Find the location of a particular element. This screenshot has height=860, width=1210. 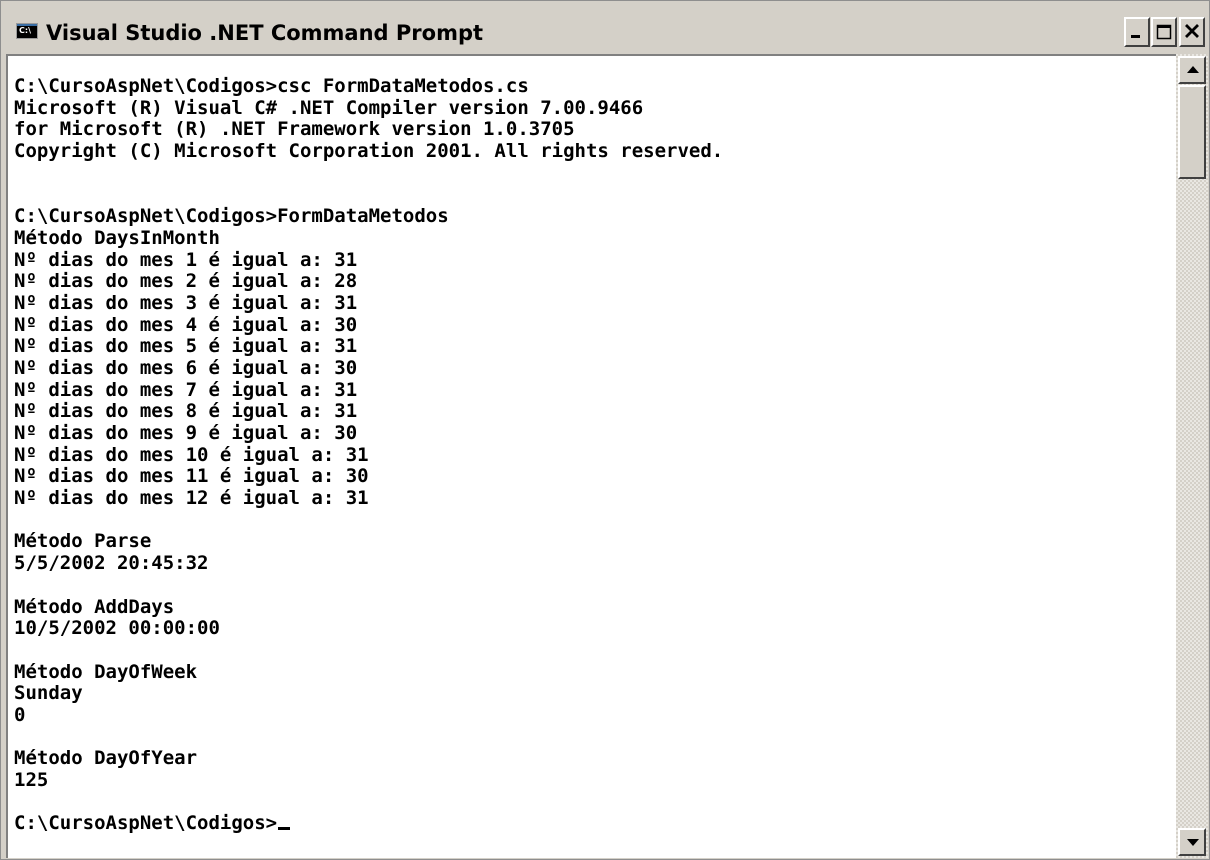

console-line: Sunday is located at coordinates (48, 693).